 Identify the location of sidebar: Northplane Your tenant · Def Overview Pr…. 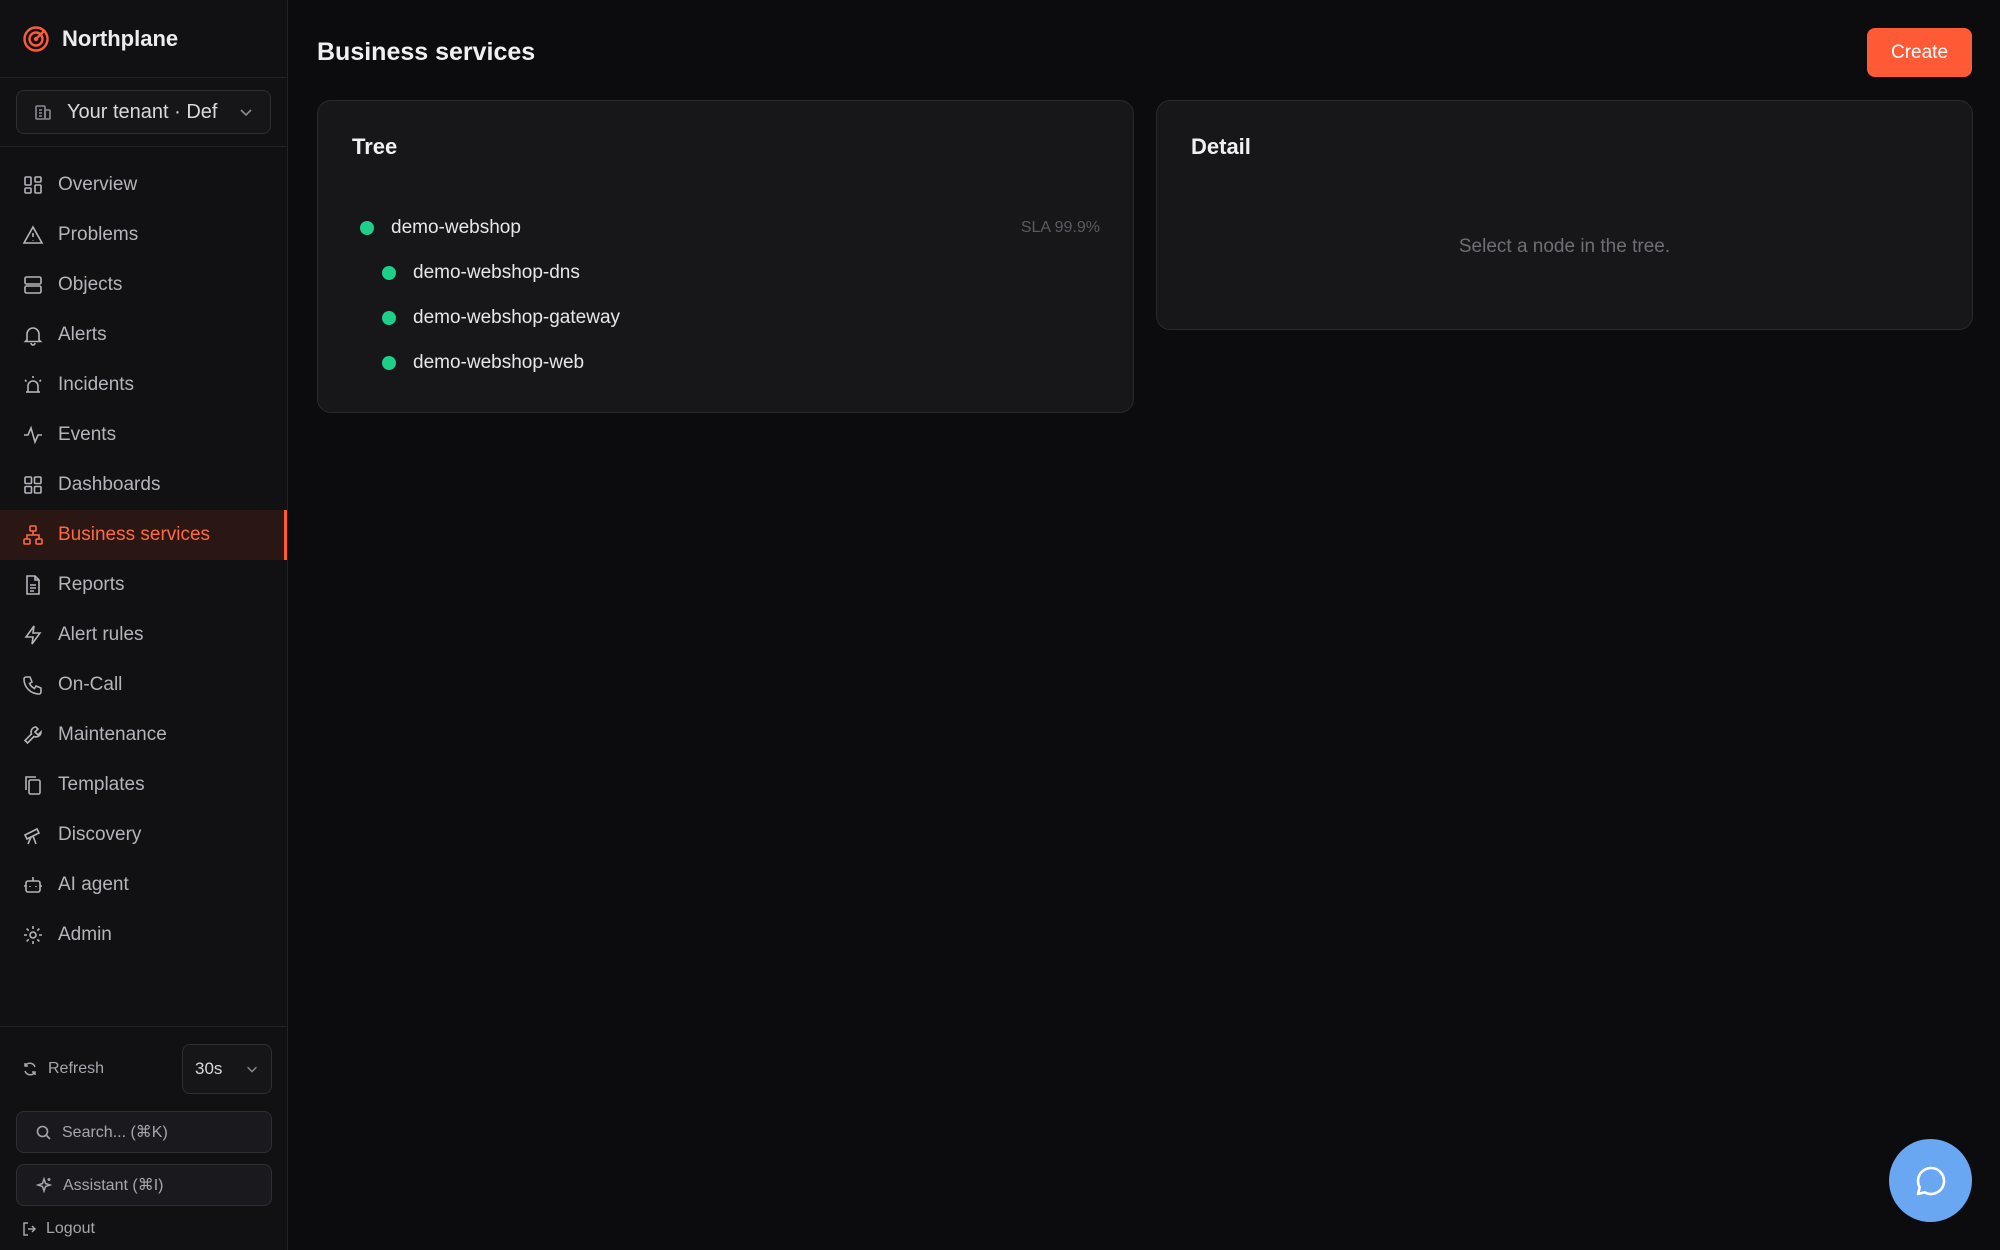
(144, 625).